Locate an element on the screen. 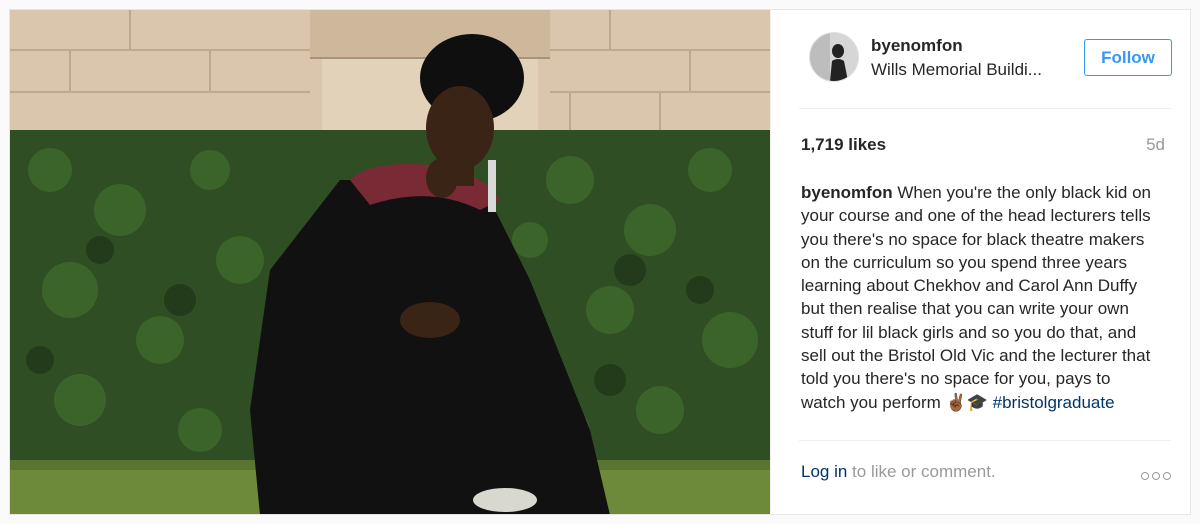 Image resolution: width=1200 pixels, height=524 pixels. tassel is located at coordinates (492, 186).